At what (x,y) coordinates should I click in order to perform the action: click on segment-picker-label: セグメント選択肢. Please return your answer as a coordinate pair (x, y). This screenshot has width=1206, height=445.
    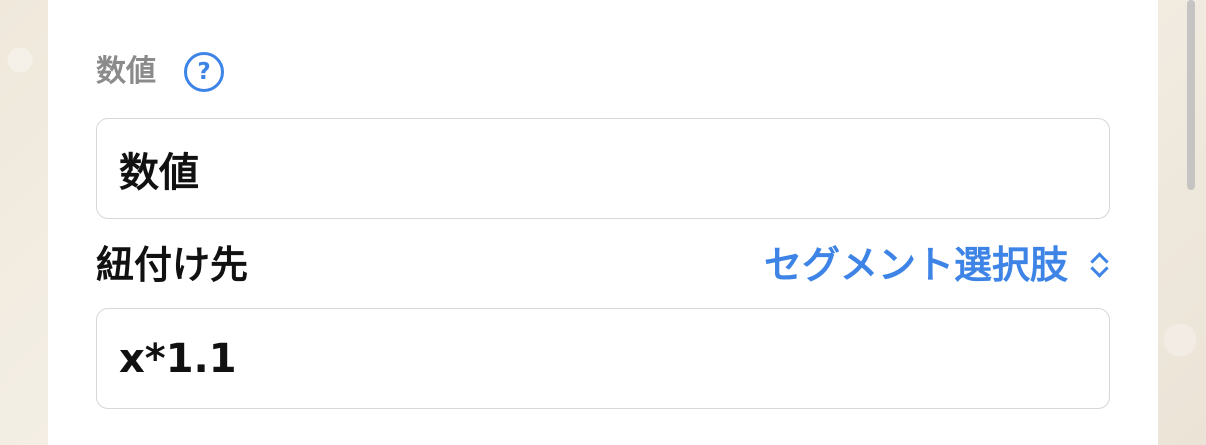
    Looking at the image, I should click on (915, 265).